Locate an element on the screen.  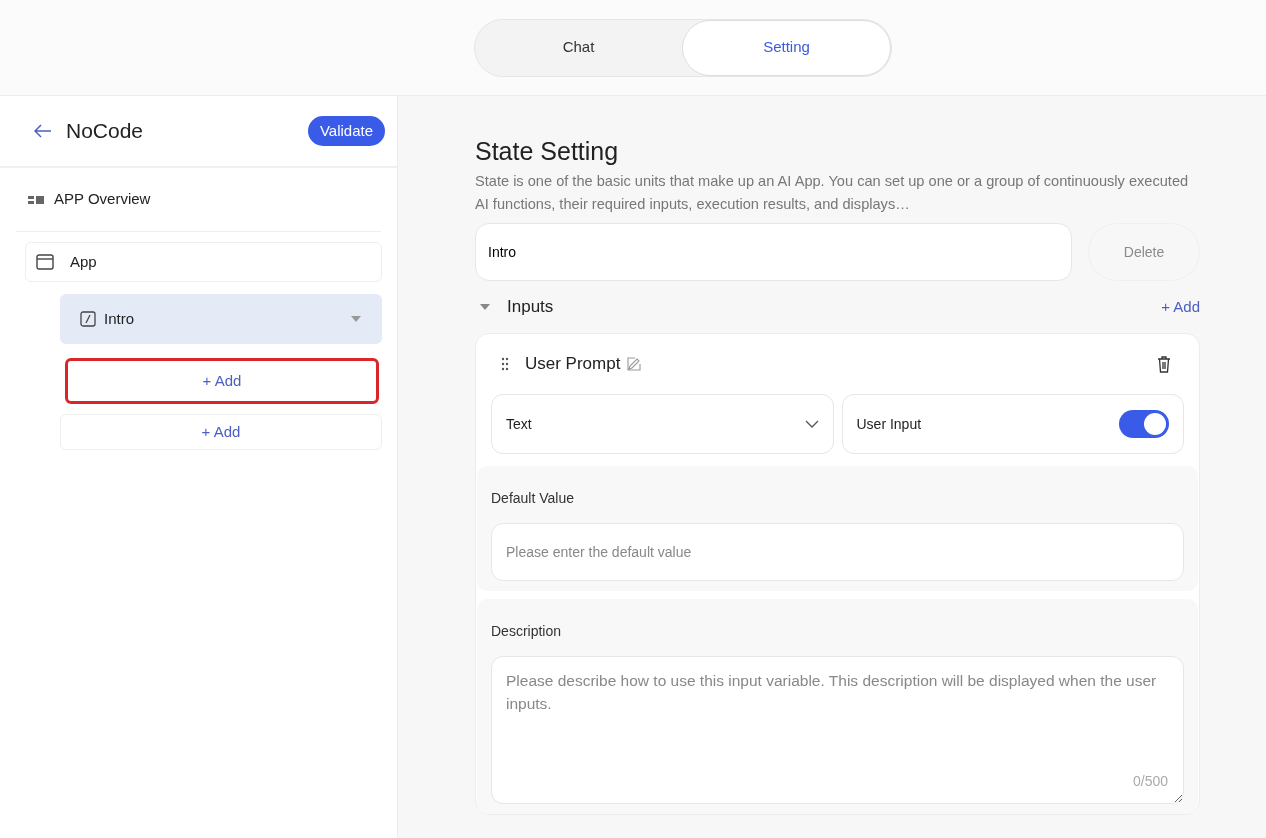
input-name: User Prompt is located at coordinates (573, 364).